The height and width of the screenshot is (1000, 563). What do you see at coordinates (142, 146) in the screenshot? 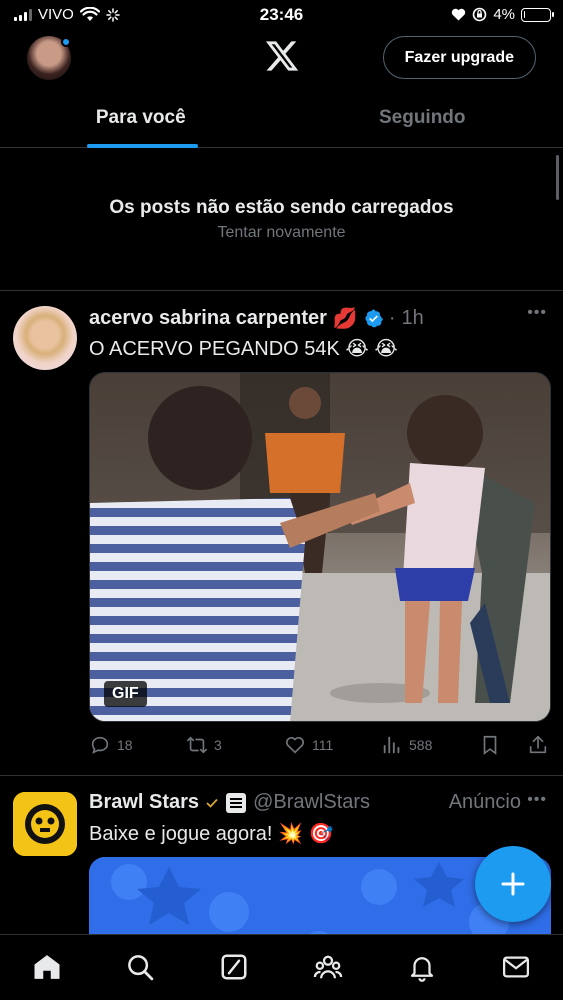
I see `active-tab-indicator` at bounding box center [142, 146].